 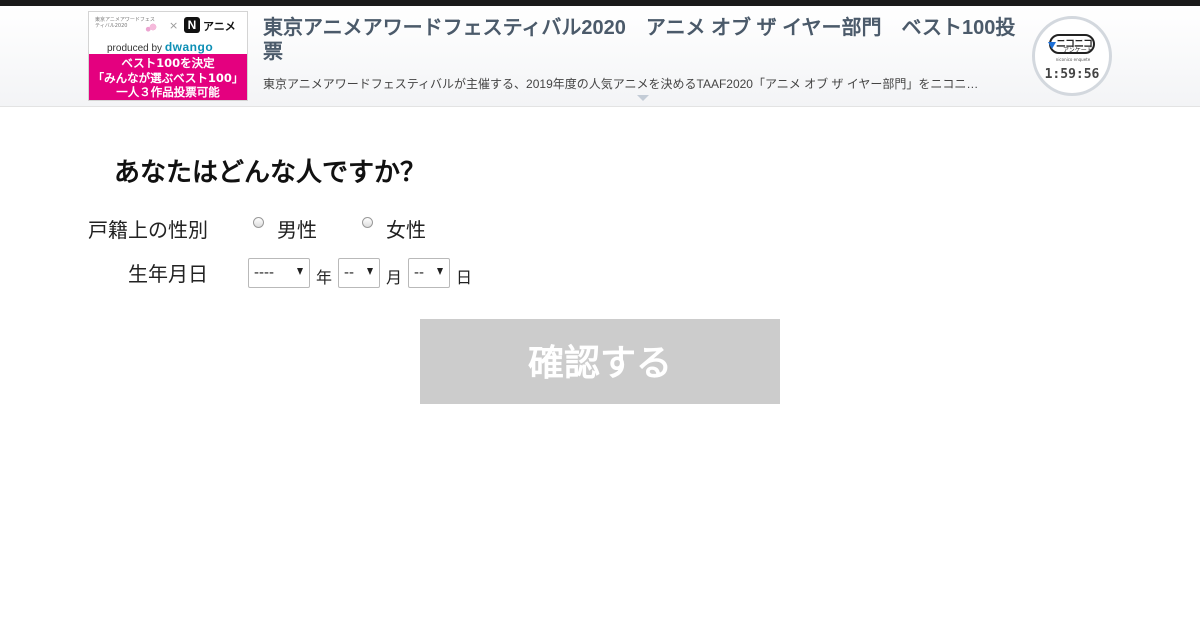 What do you see at coordinates (174, 25) in the screenshot?
I see `times-symbol: ×` at bounding box center [174, 25].